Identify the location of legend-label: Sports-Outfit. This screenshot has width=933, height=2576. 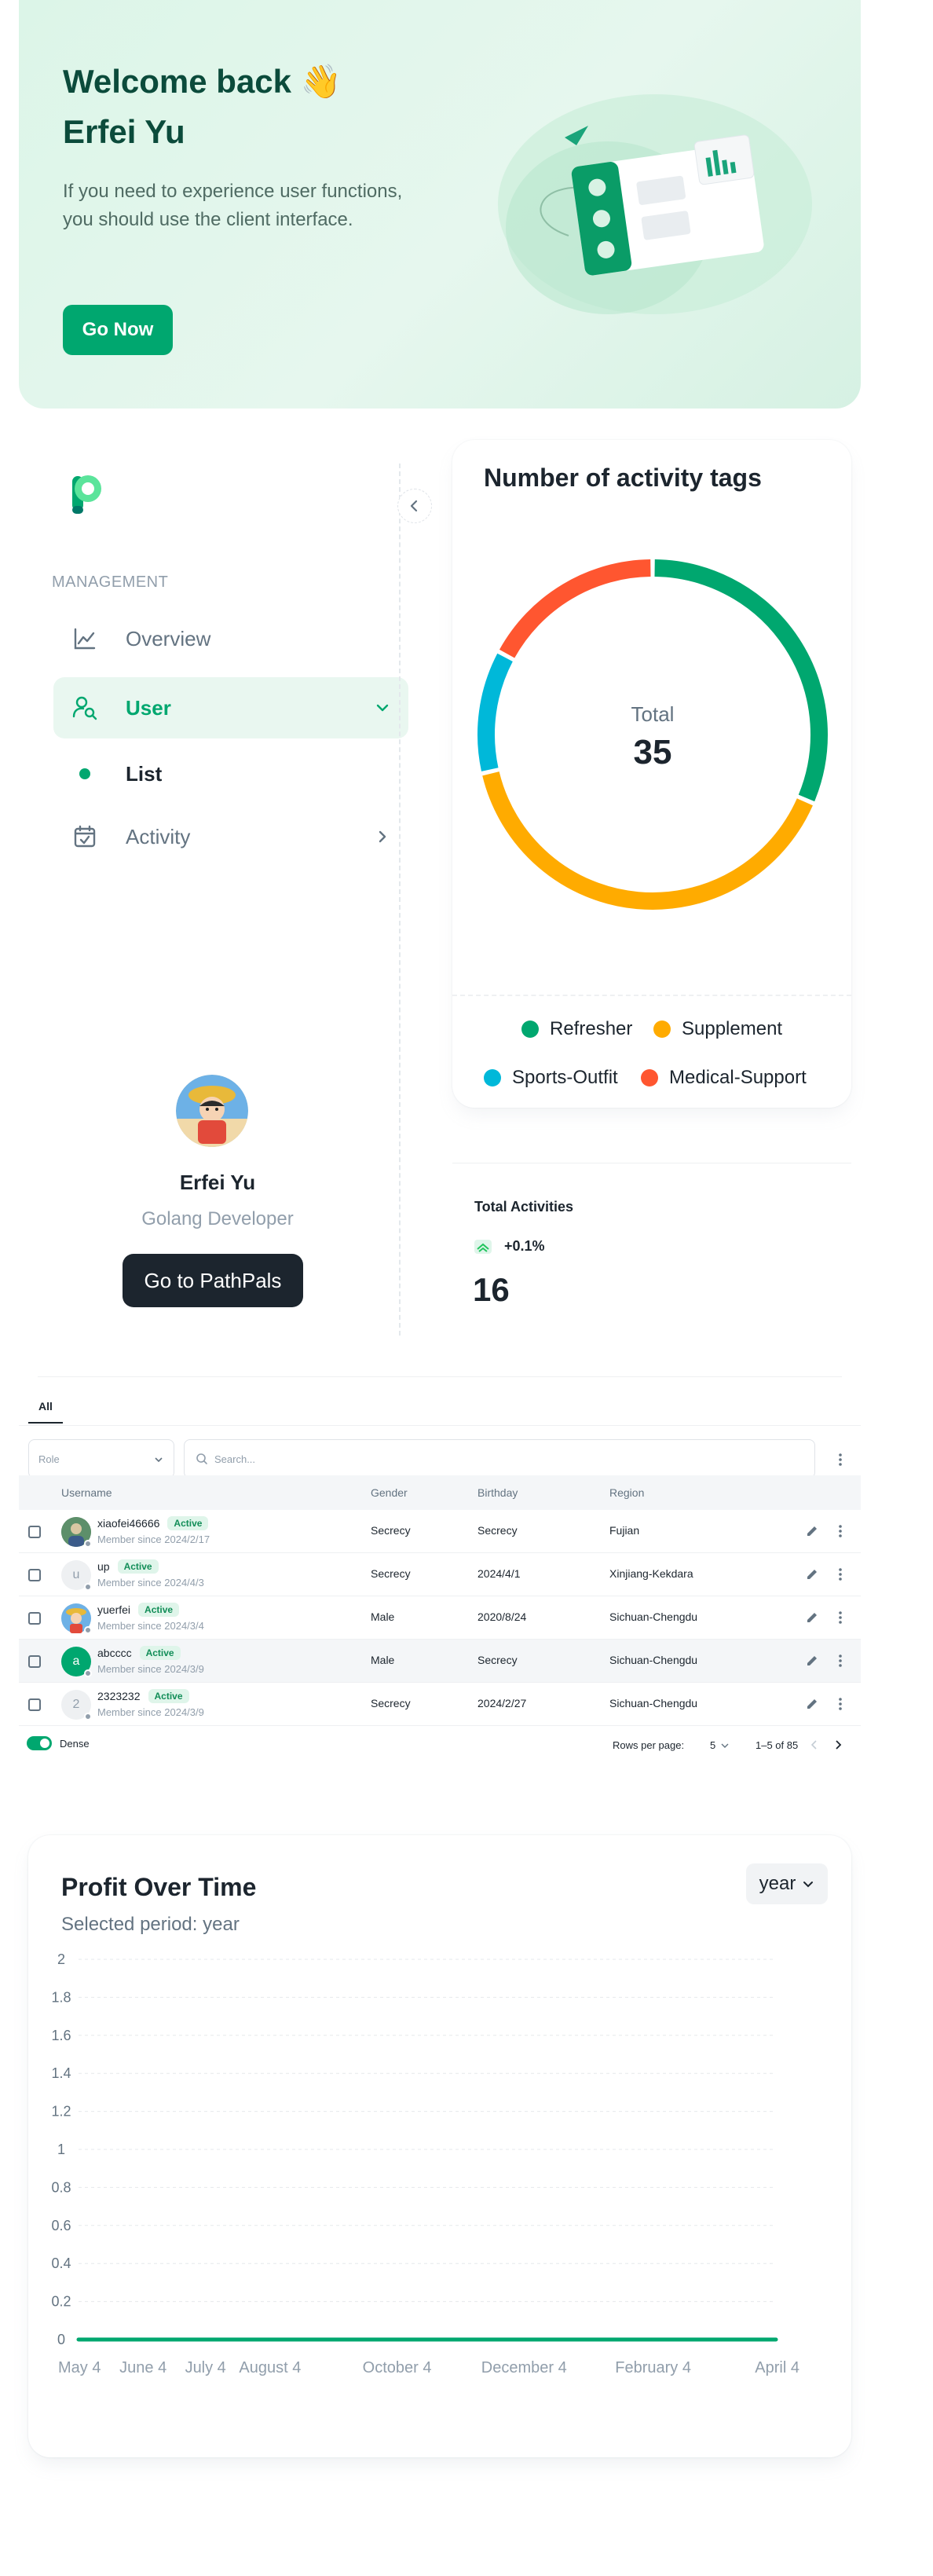
(565, 1077).